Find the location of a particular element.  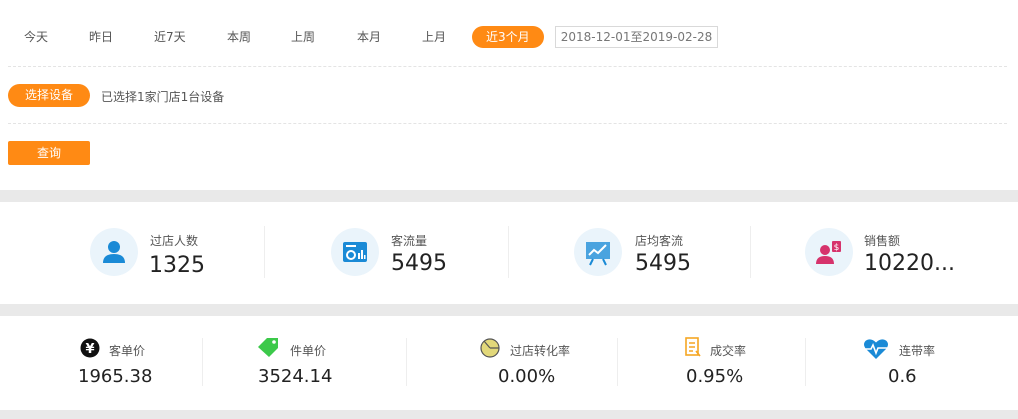

stat-value: 1325 is located at coordinates (177, 265).